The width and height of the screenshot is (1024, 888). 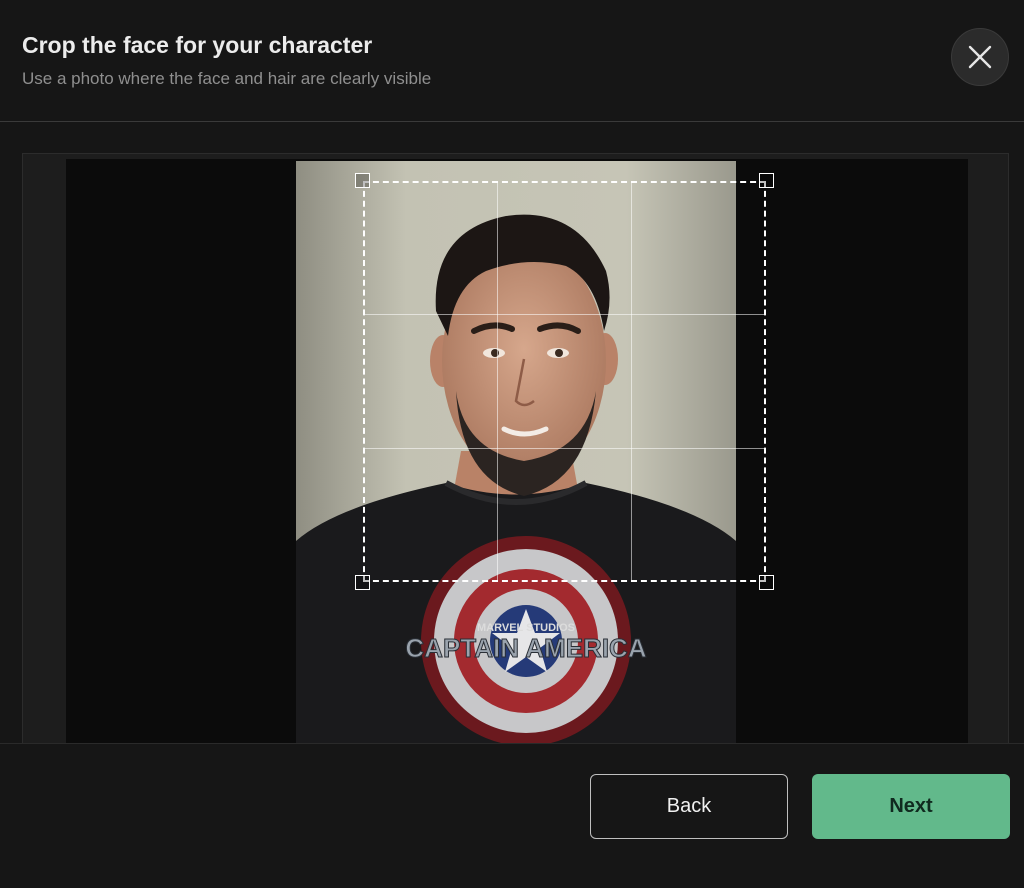 I want to click on modal-title: Crop the face for your character, so click(x=197, y=45).